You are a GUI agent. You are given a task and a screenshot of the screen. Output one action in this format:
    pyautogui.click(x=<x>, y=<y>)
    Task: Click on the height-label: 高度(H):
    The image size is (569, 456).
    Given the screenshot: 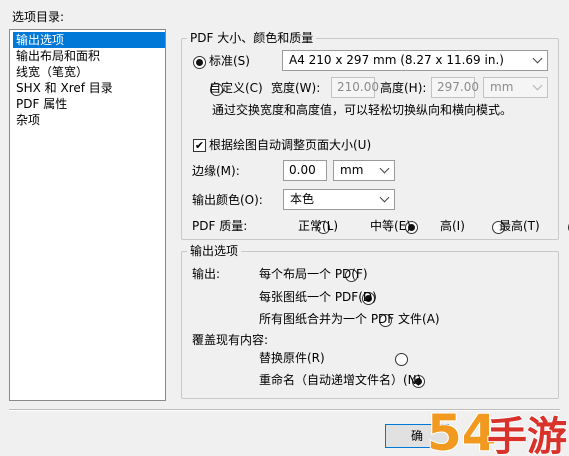 What is the action you would take?
    pyautogui.click(x=403, y=88)
    